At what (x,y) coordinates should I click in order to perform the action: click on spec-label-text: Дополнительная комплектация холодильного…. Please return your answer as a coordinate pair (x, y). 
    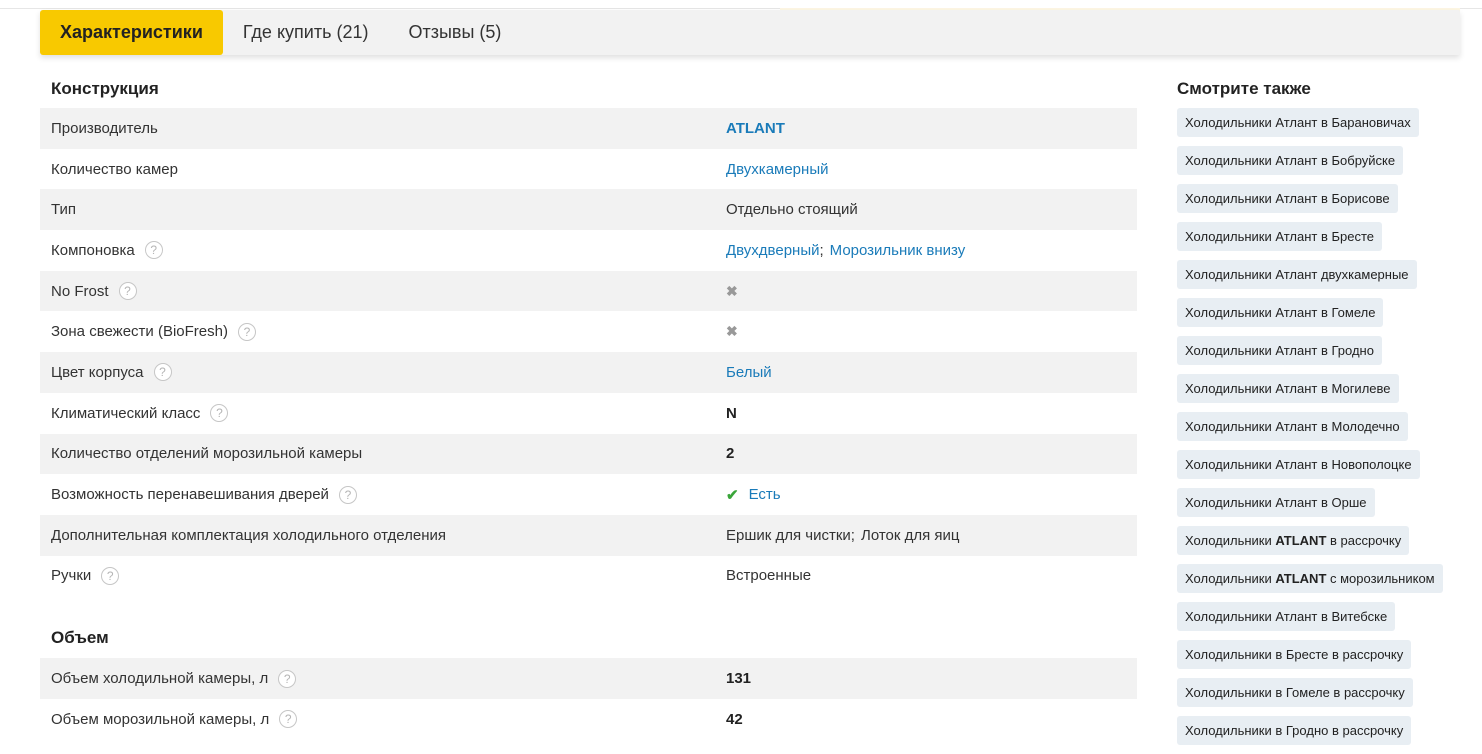
    Looking at the image, I should click on (249, 535).